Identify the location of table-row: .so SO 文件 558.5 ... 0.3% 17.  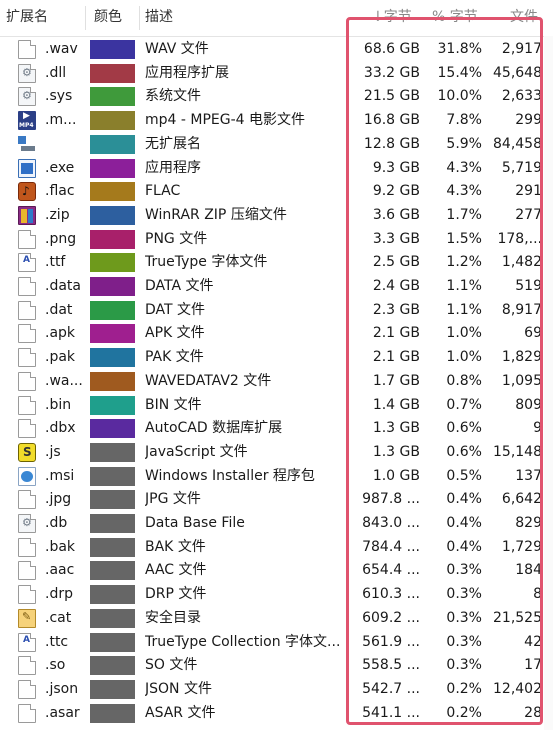
(276, 666).